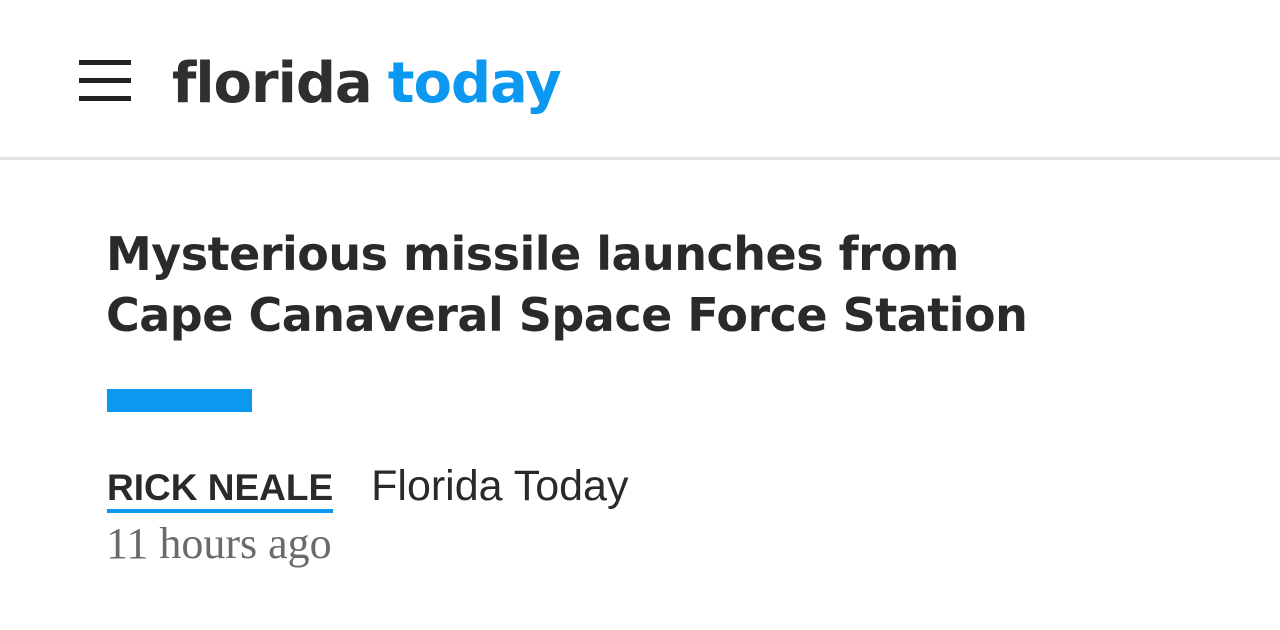 This screenshot has height=630, width=1280. I want to click on site-logo: florida today, so click(367, 84).